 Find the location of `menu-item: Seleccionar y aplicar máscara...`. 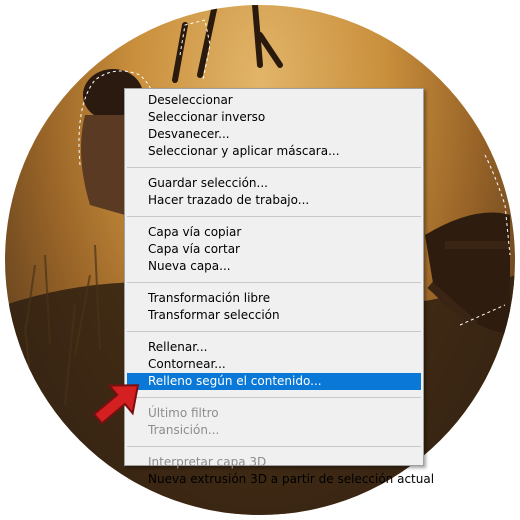

menu-item: Seleccionar y aplicar máscara... is located at coordinates (274, 151).